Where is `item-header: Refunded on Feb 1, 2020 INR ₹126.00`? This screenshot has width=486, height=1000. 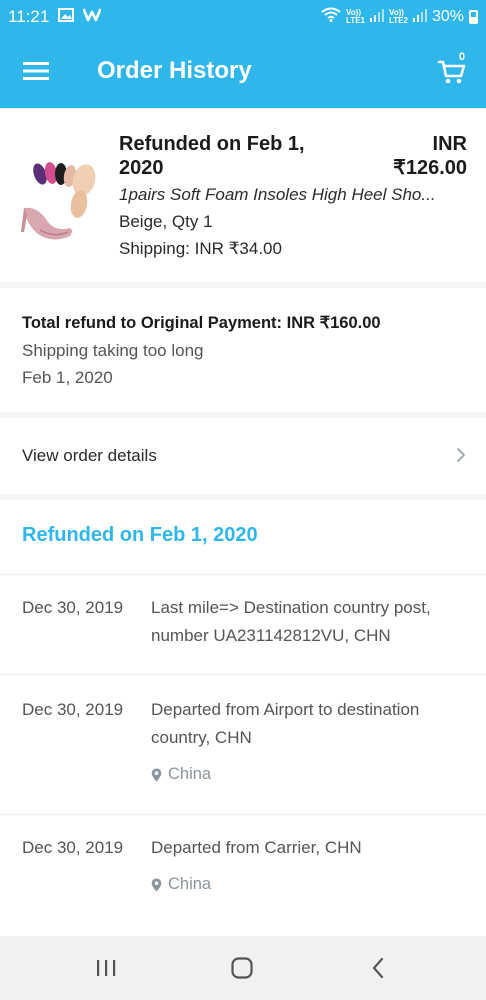
item-header: Refunded on Feb 1, 2020 INR ₹126.00 is located at coordinates (293, 156).